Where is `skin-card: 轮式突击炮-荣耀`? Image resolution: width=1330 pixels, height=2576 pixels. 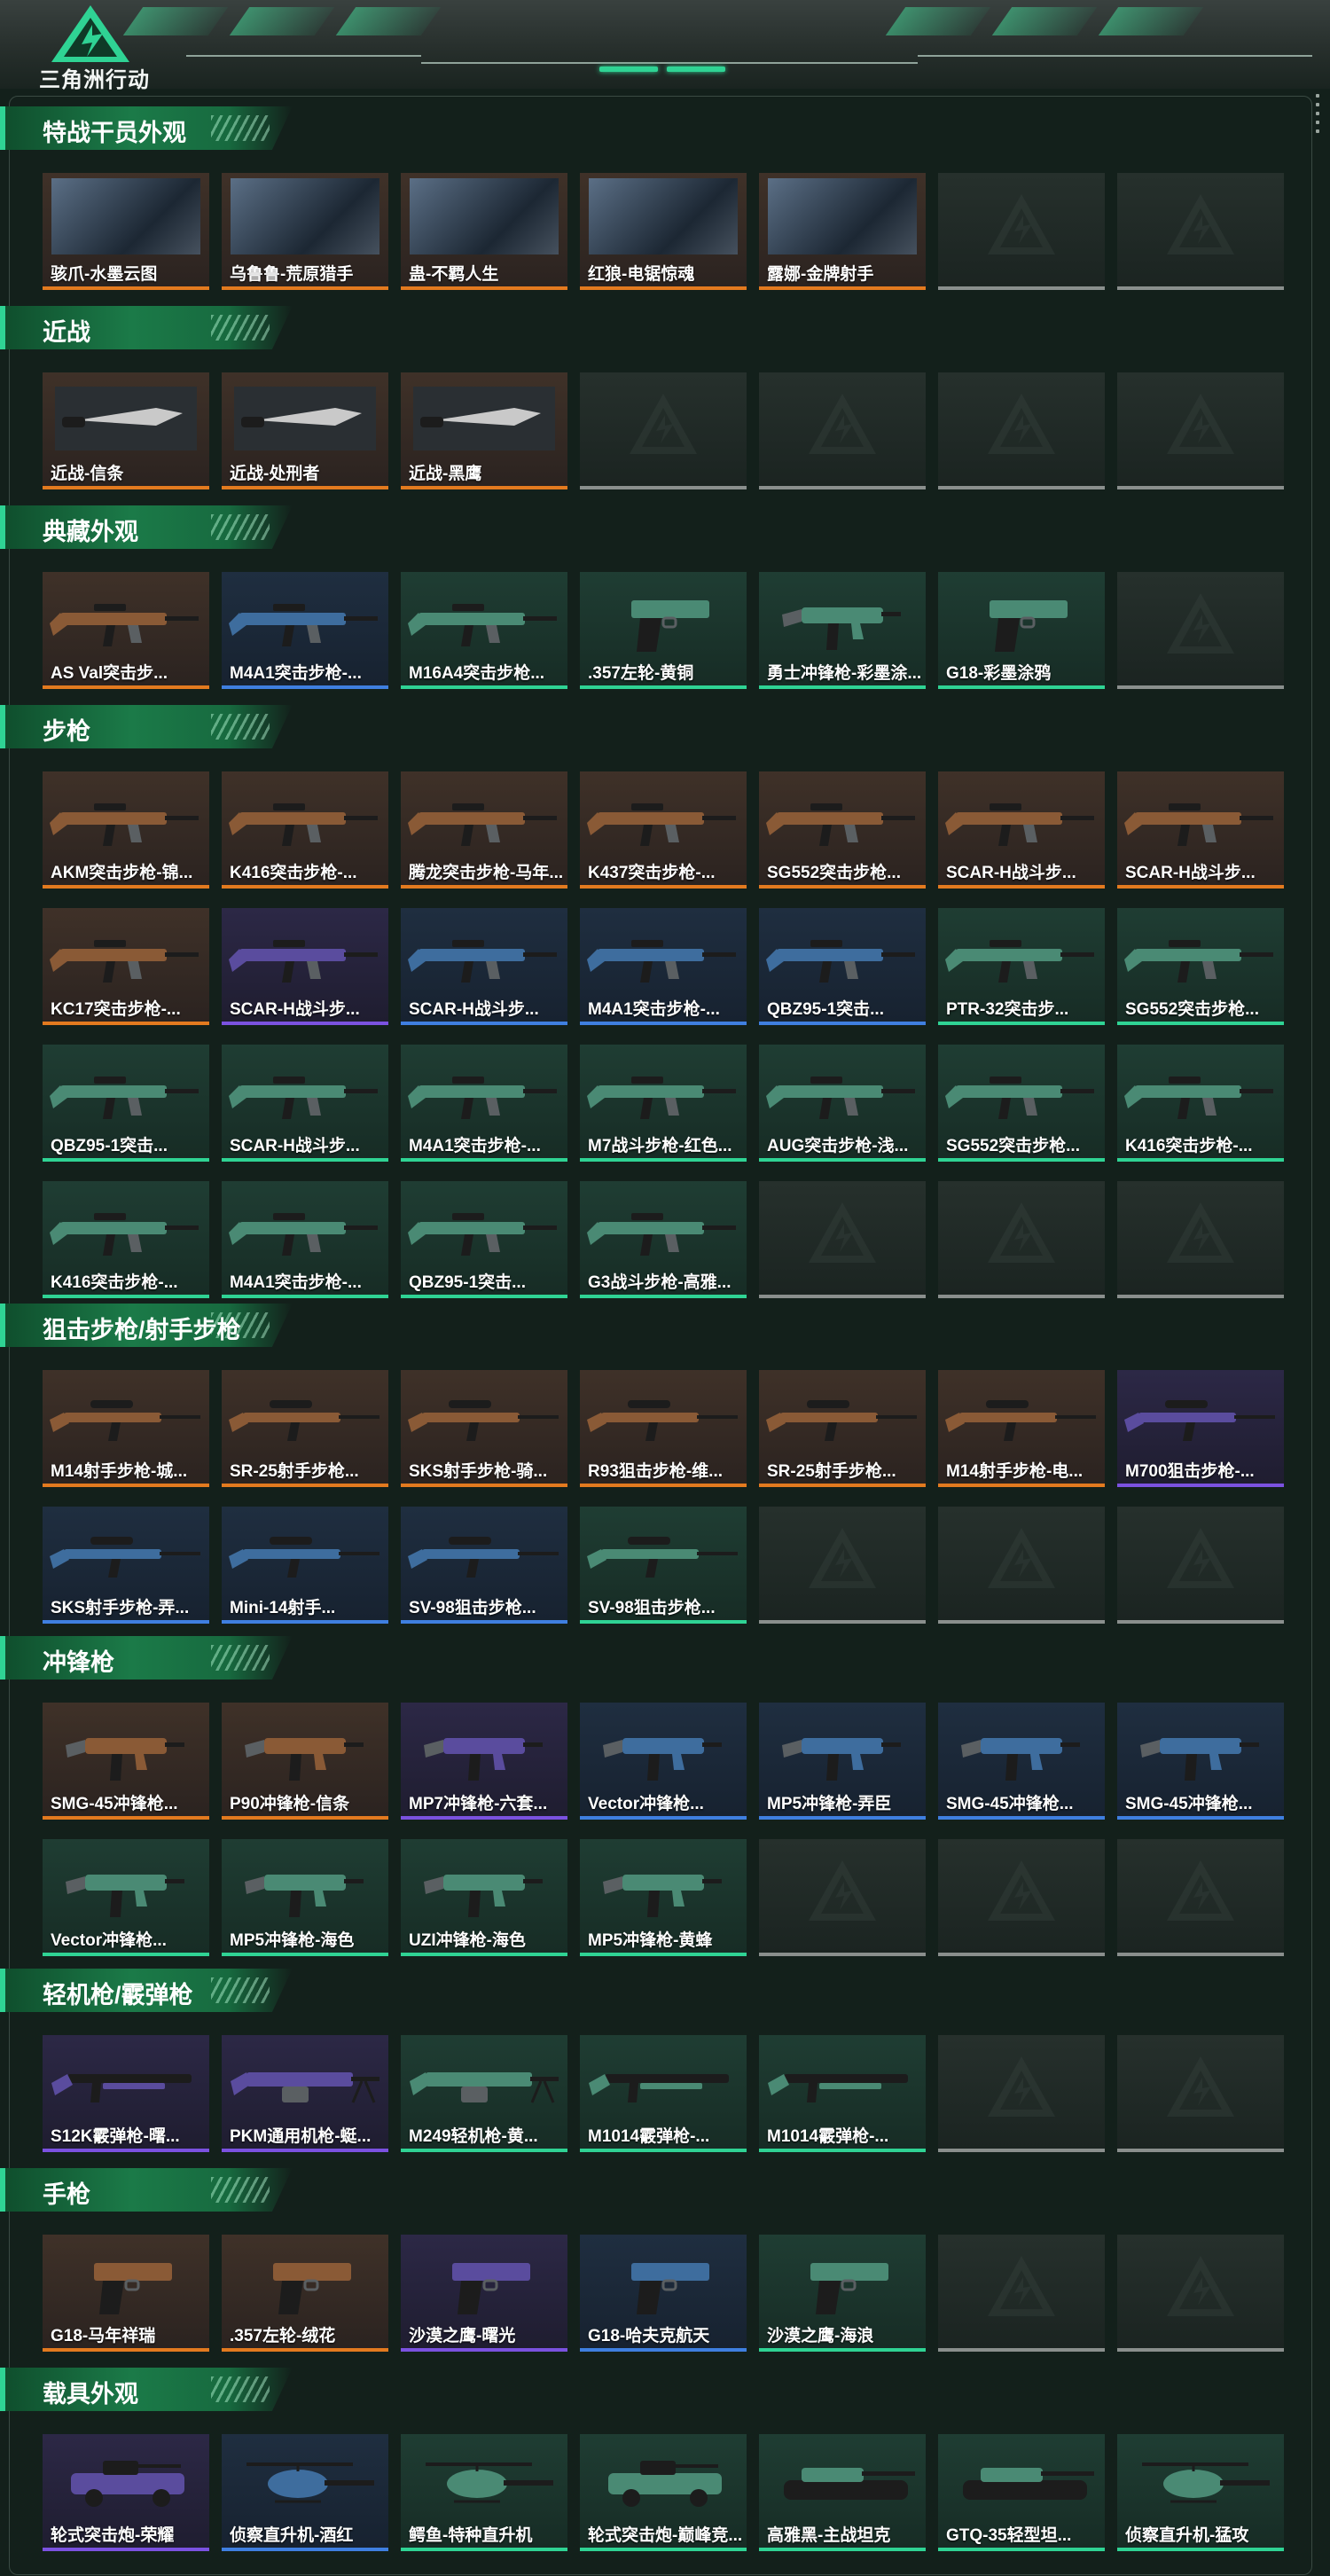 skin-card: 轮式突击炮-荣耀 is located at coordinates (126, 2492).